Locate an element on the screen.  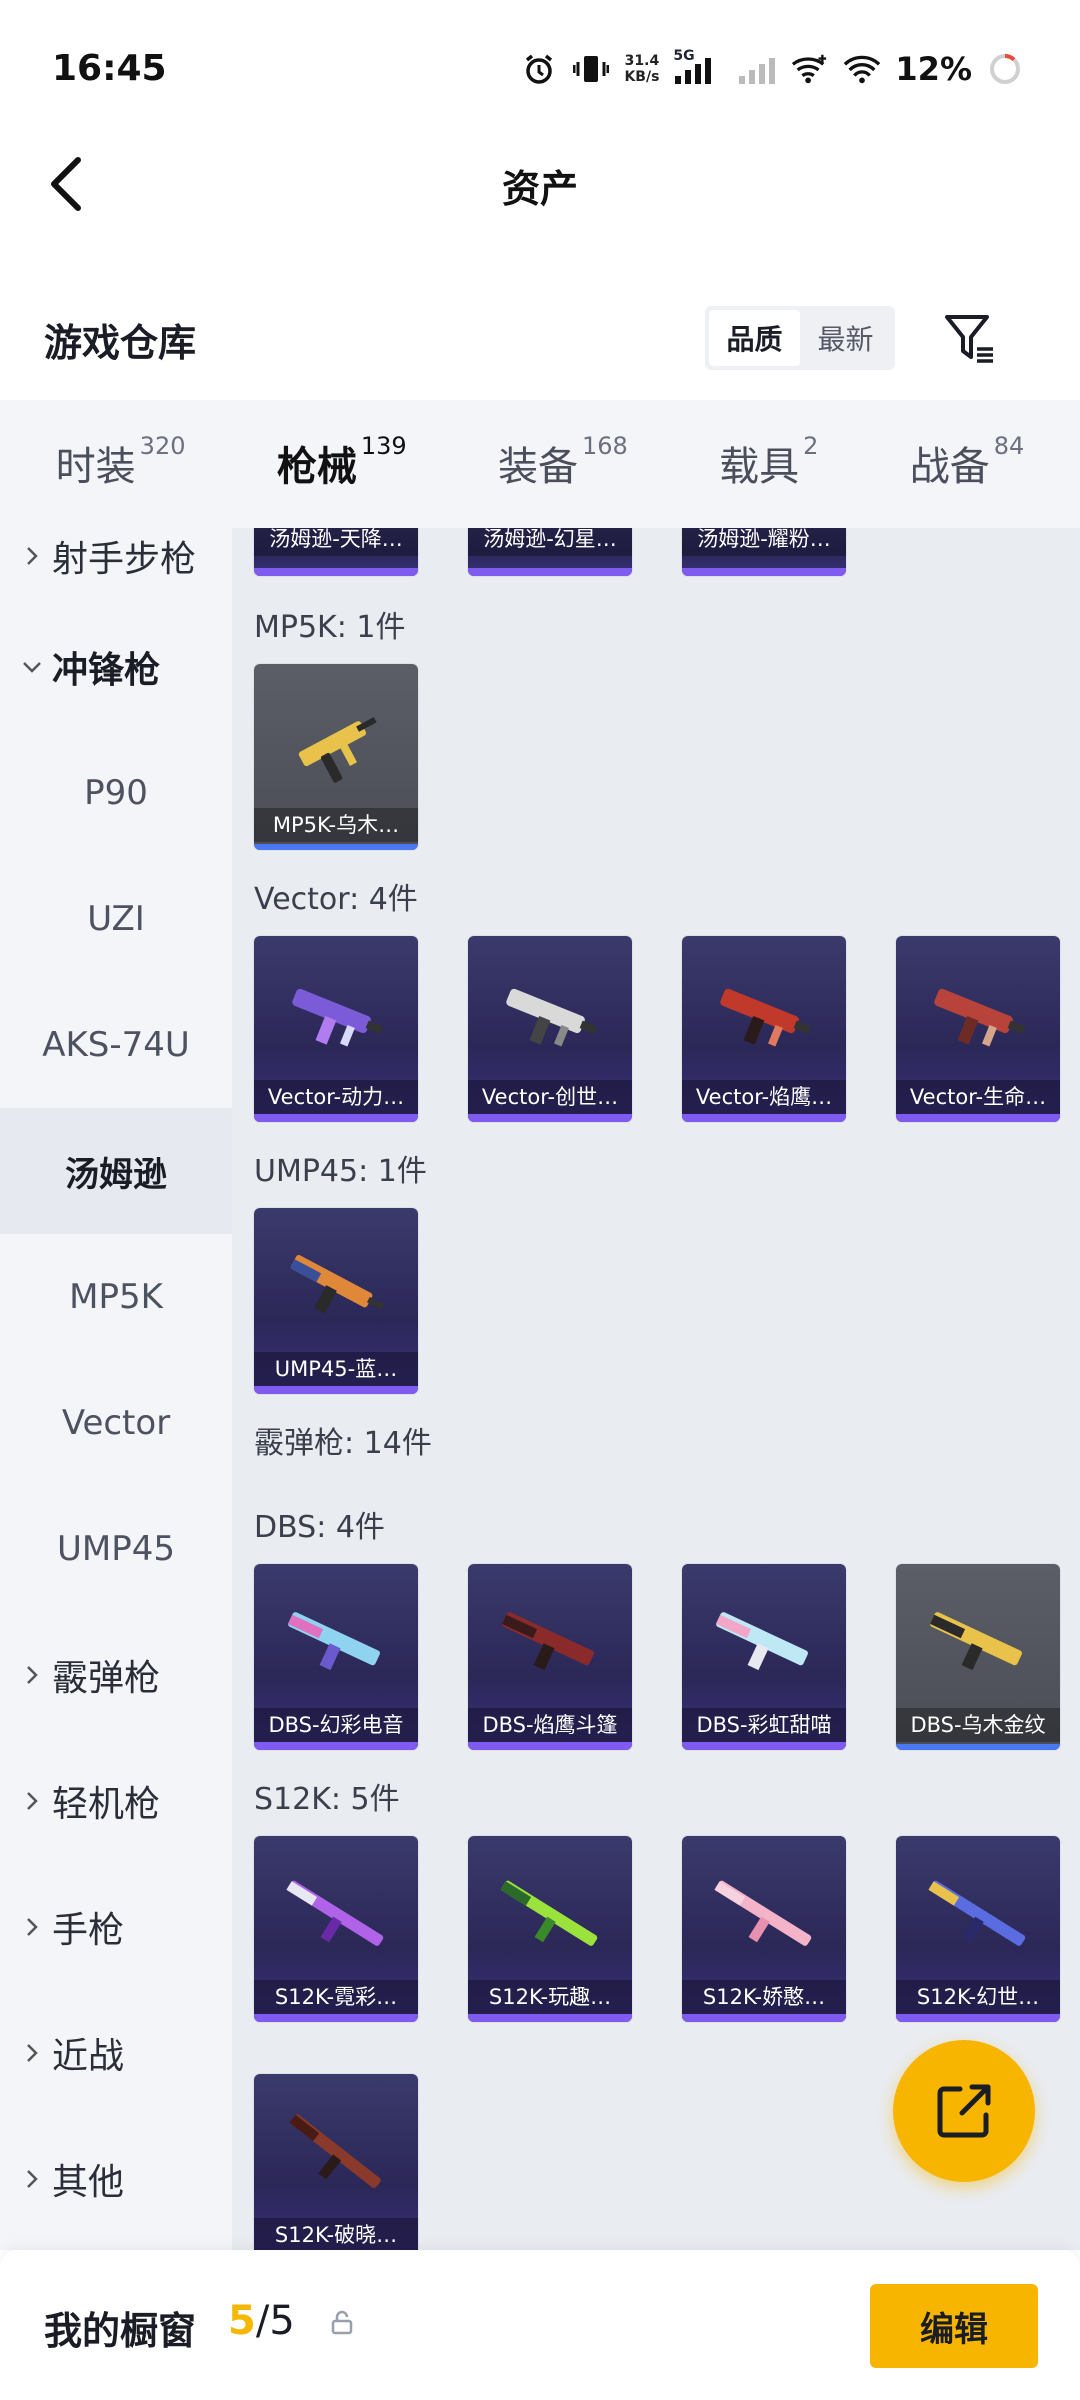
sidebar-item-other: 其他 is located at coordinates (116, 2179).